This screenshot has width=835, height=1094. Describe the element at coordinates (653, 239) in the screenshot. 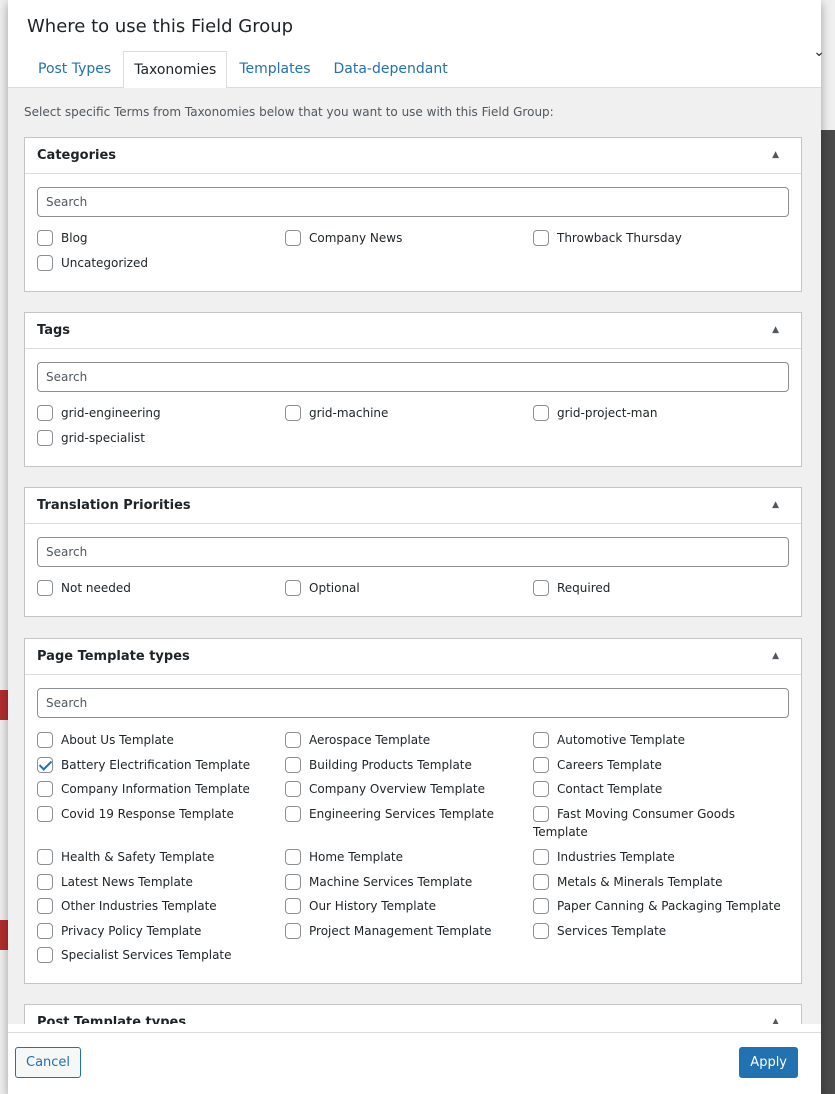

I see `checkbox-option: Throwback Thursday` at that location.